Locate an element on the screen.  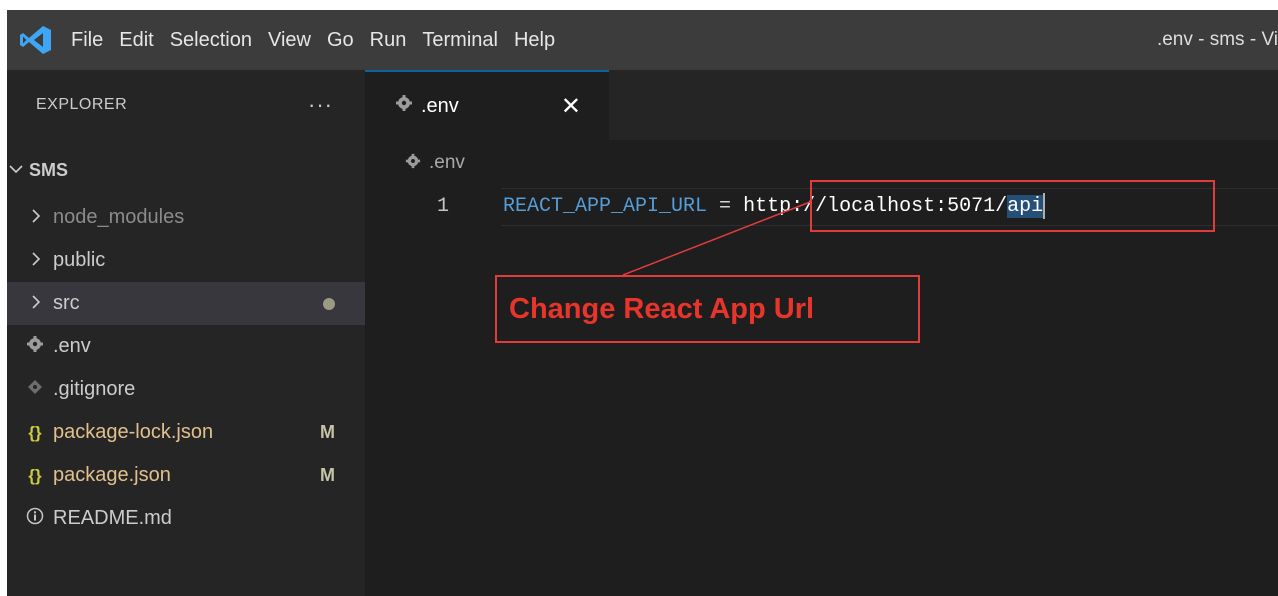
menu-go: Go is located at coordinates (340, 40).